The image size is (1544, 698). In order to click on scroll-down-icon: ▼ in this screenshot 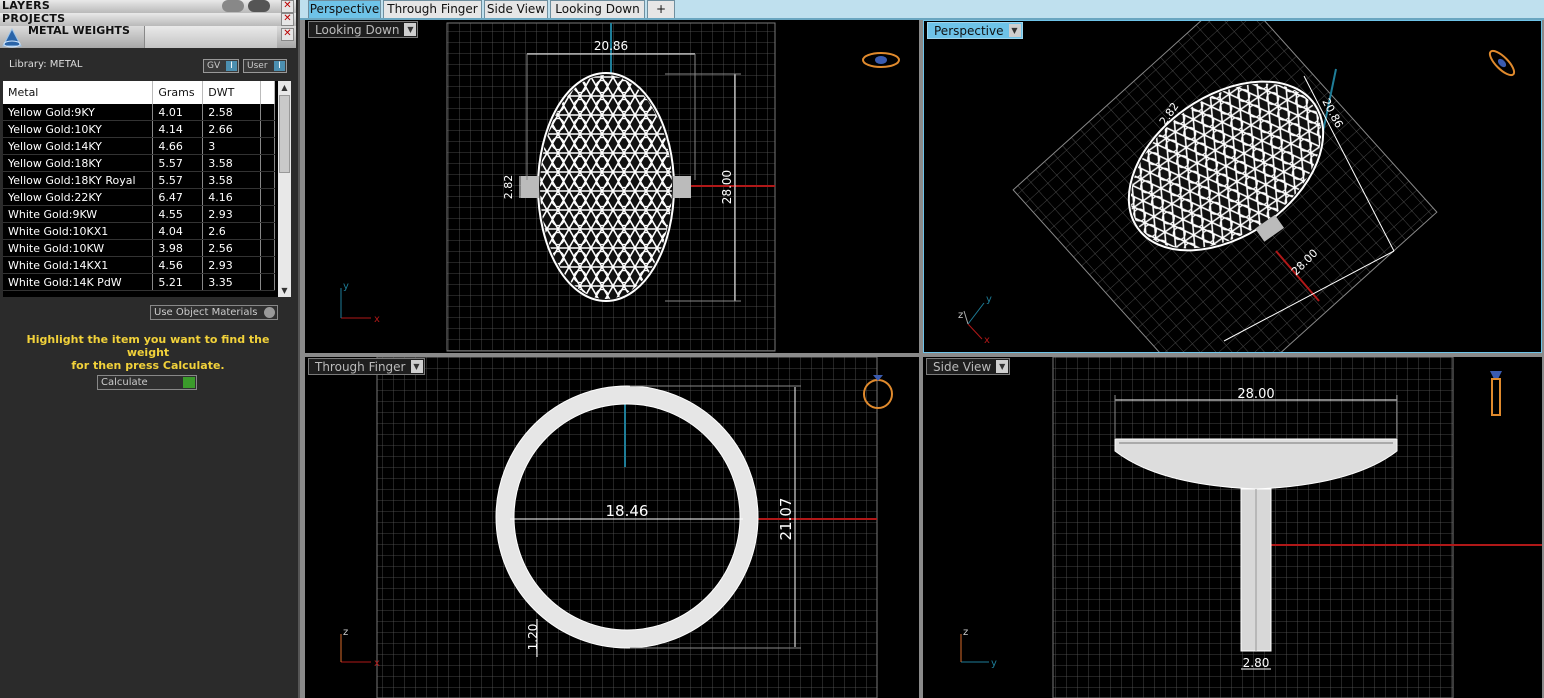, I will do `click(284, 290)`.